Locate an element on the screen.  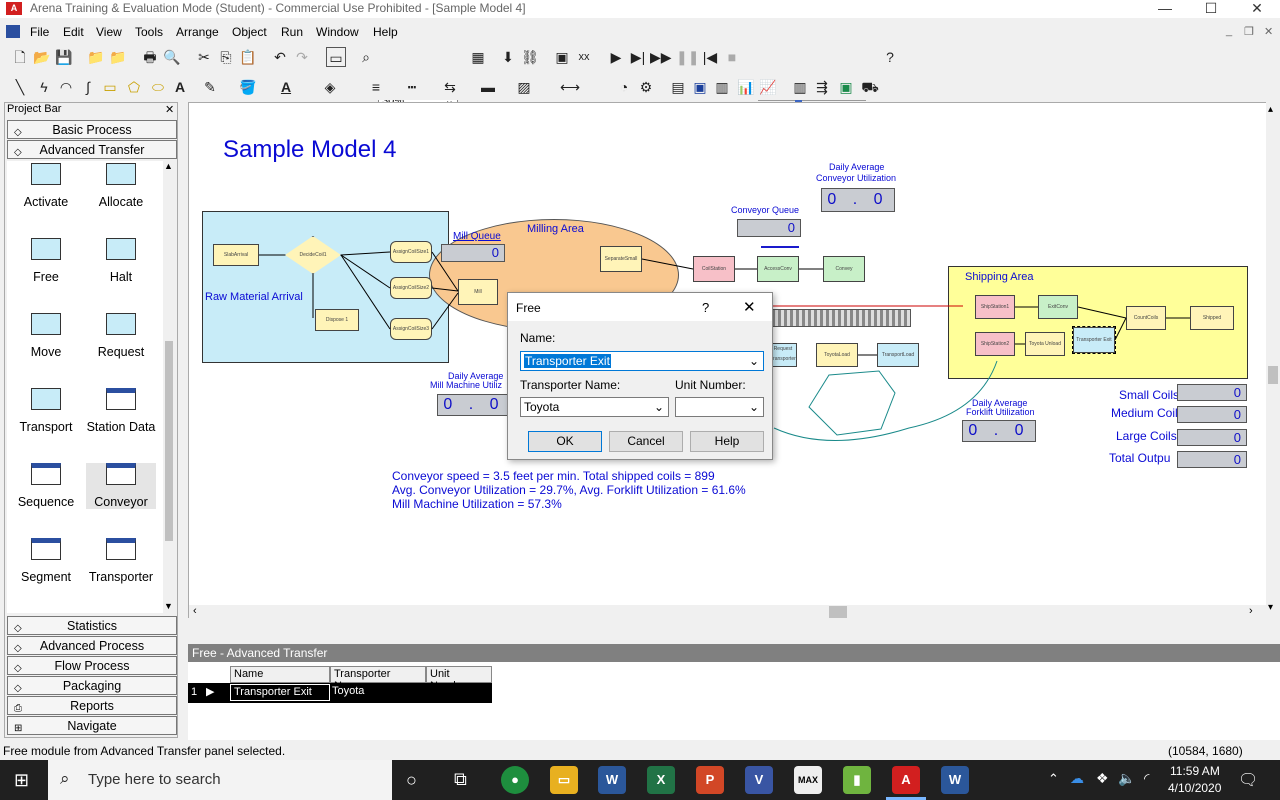
copy-icon: ⎘ is located at coordinates (226, 57).